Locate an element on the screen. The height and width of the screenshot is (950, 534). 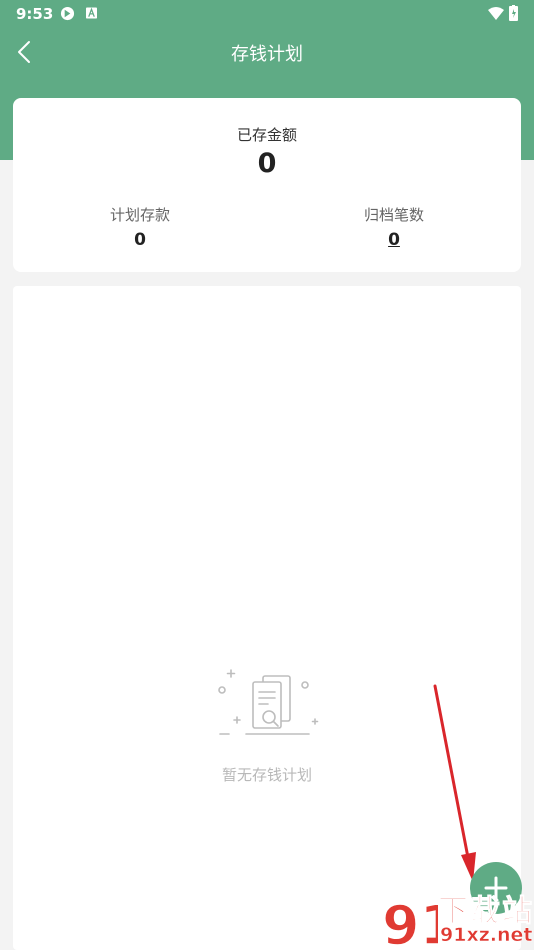
status-time: 9:53 is located at coordinates (35, 14).